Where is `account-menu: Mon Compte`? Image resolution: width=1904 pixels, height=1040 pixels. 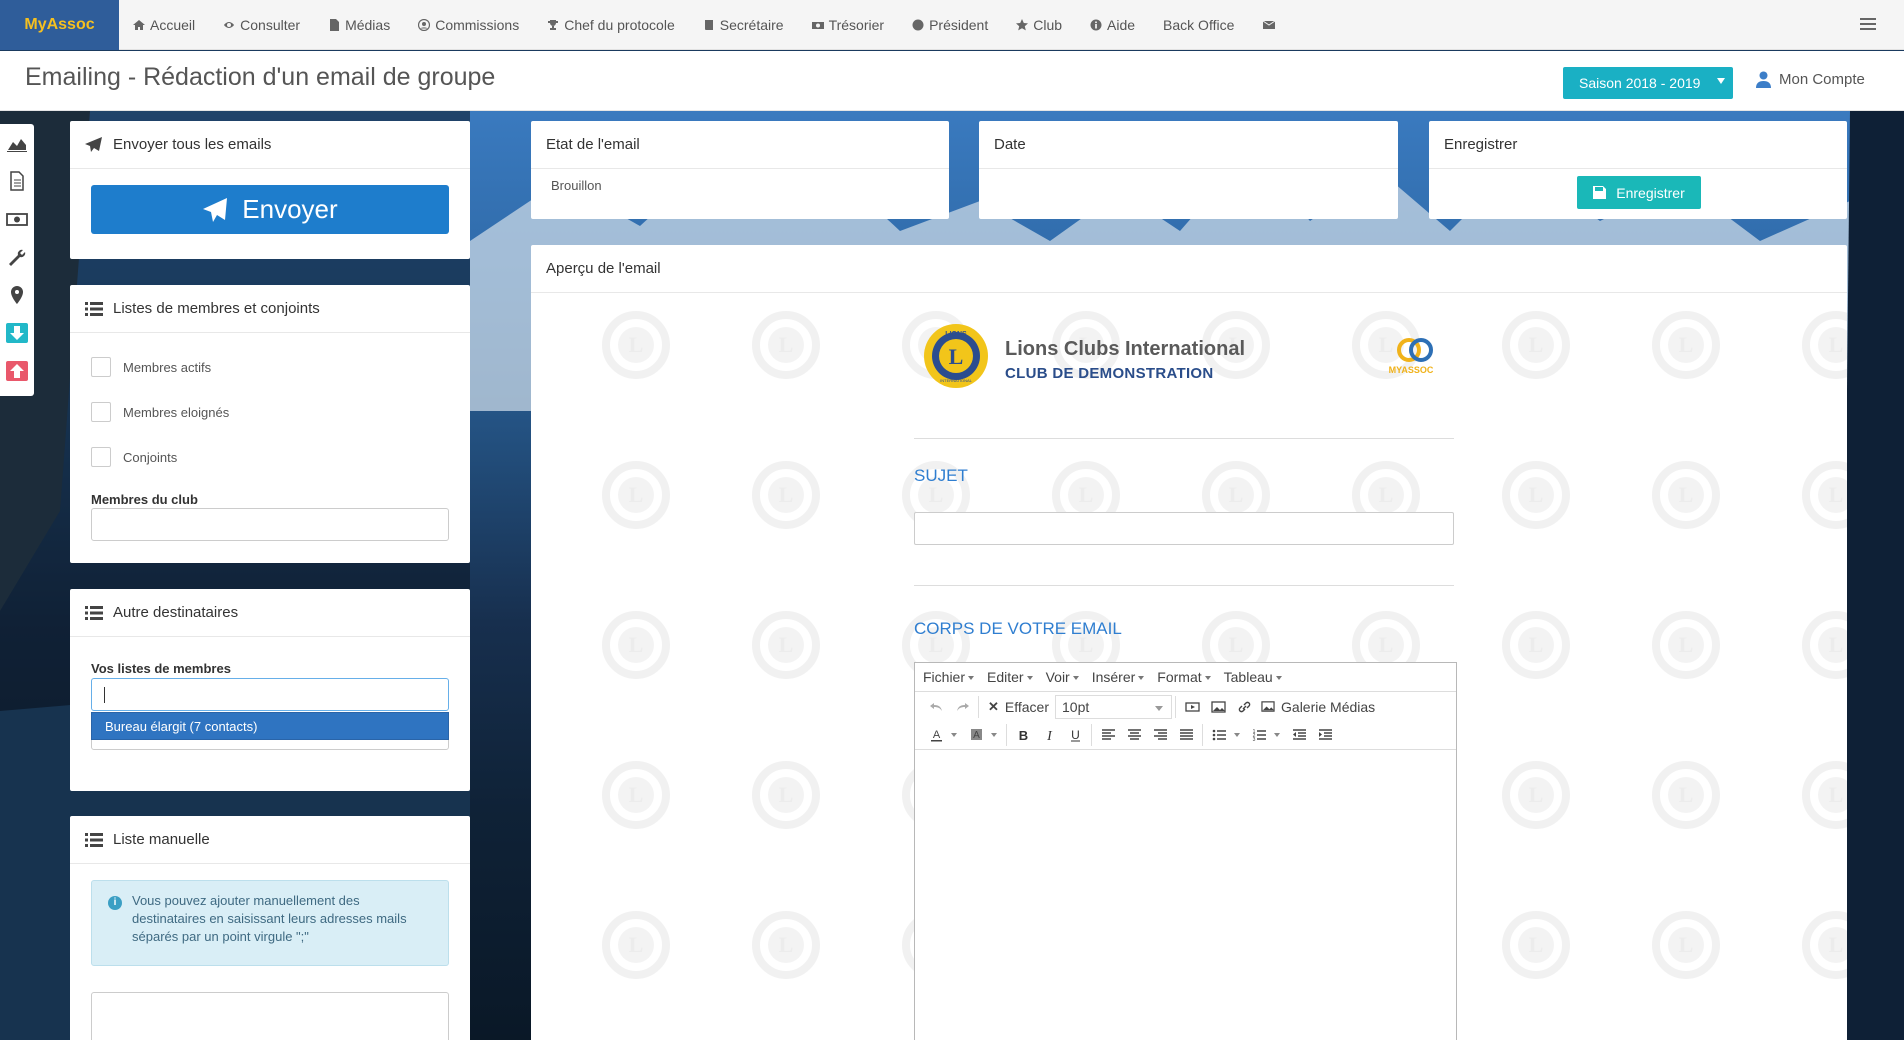
account-menu: Mon Compte is located at coordinates (1810, 79).